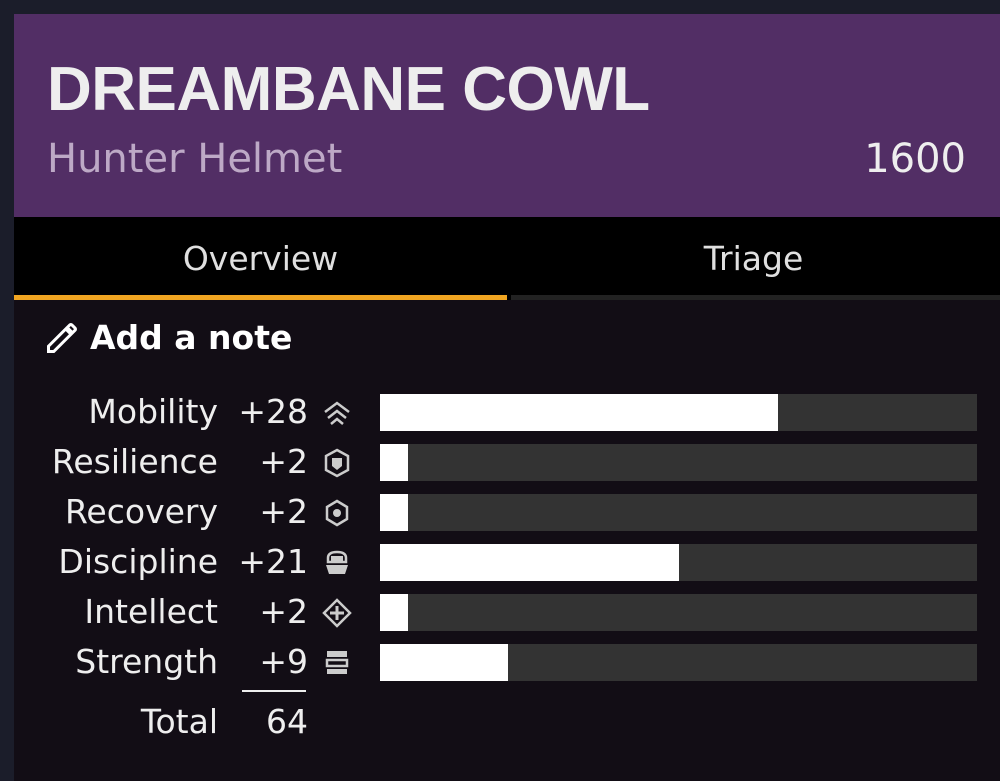 The width and height of the screenshot is (1000, 781). I want to click on stat-row-recovery: Recovery +2, so click(507, 512).